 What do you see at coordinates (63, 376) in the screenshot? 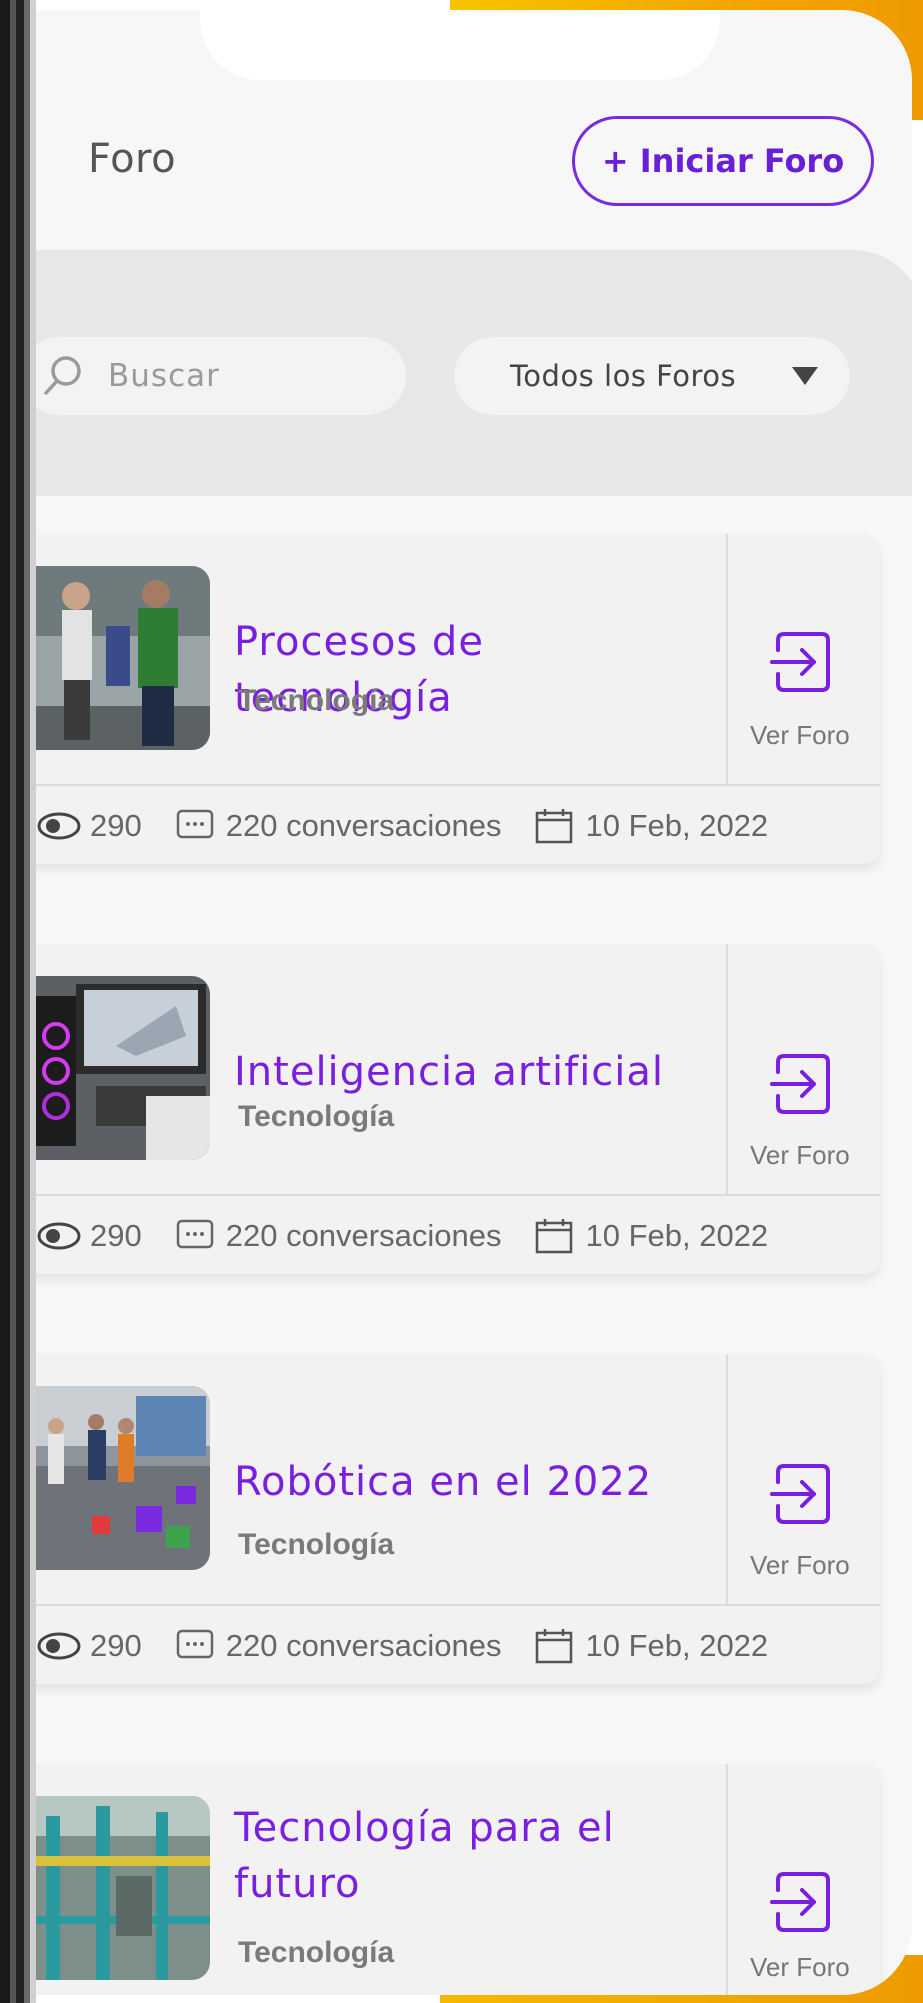
I see `search-icon` at bounding box center [63, 376].